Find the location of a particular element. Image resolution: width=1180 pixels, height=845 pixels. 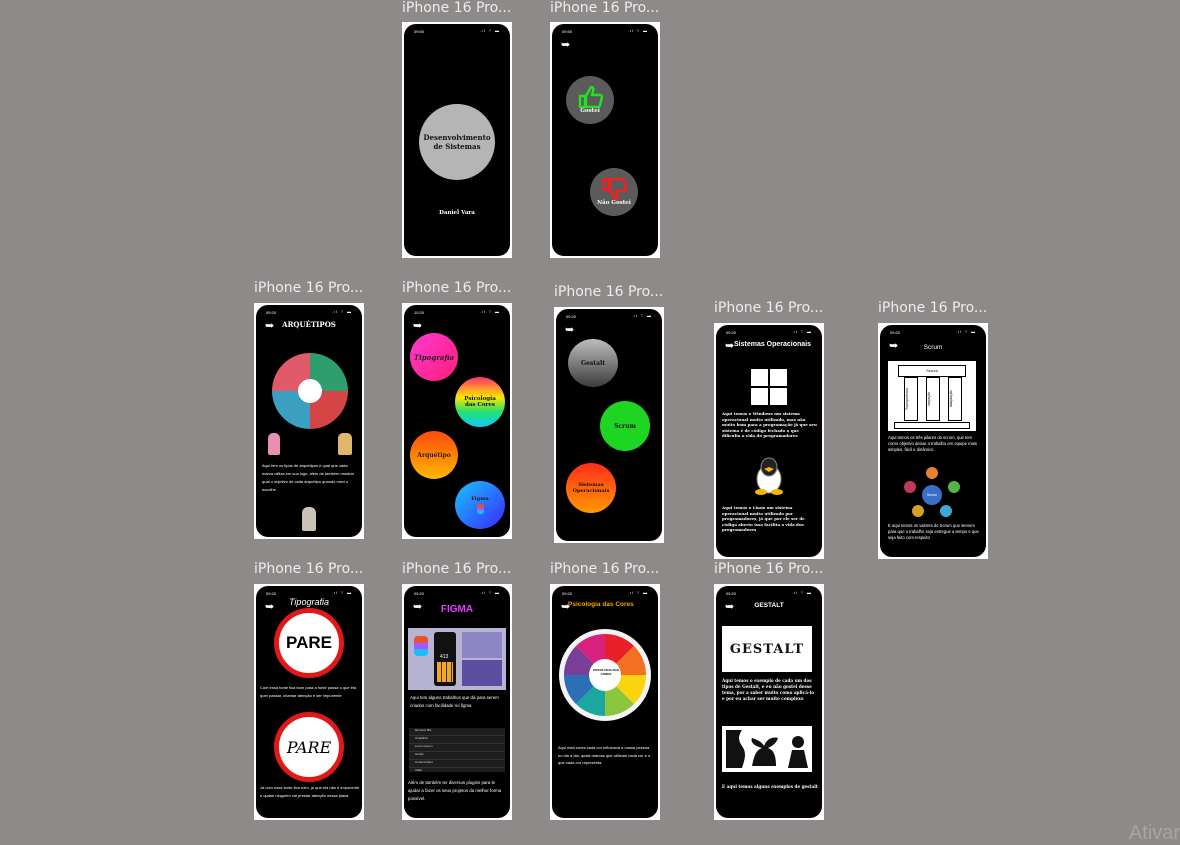

button-label: Scrum is located at coordinates (625, 426).